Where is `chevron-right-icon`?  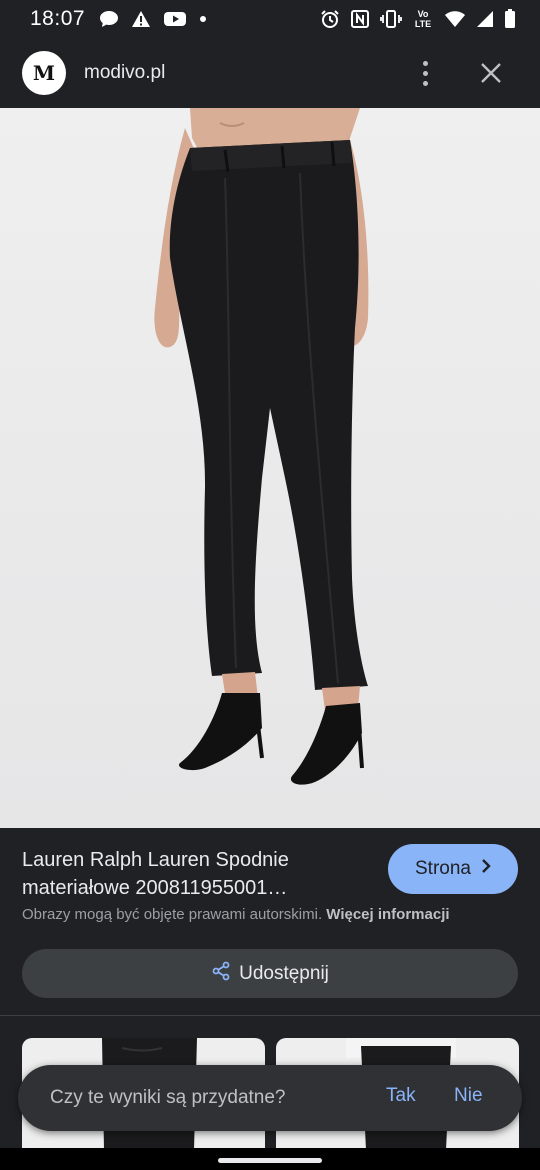 chevron-right-icon is located at coordinates (486, 869).